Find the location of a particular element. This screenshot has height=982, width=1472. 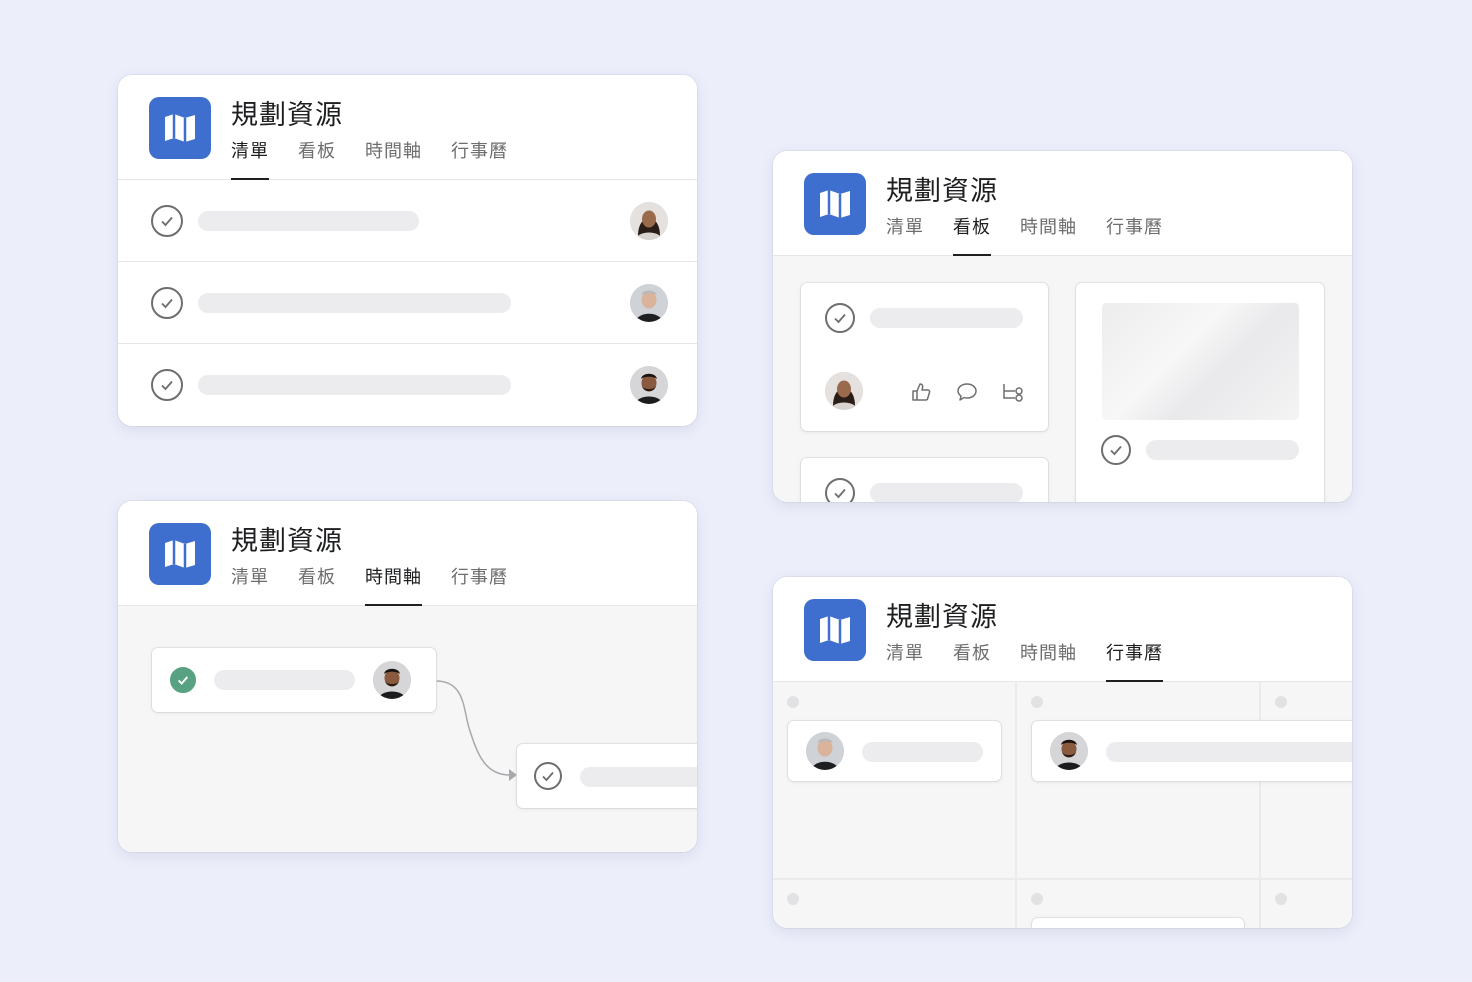

cover-image is located at coordinates (1200, 361).